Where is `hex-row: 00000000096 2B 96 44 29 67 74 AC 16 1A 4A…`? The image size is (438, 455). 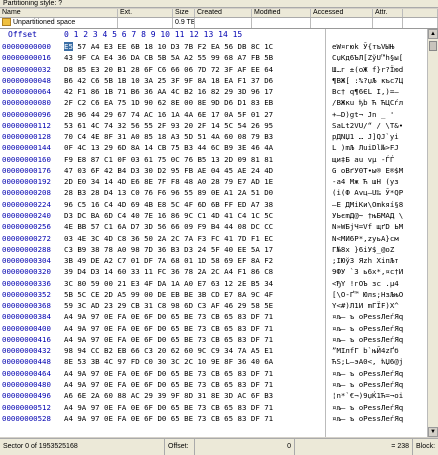 hex-row: 00000000096 2B 96 44 29 67 74 AC 16 1A 4A… is located at coordinates (213, 114).